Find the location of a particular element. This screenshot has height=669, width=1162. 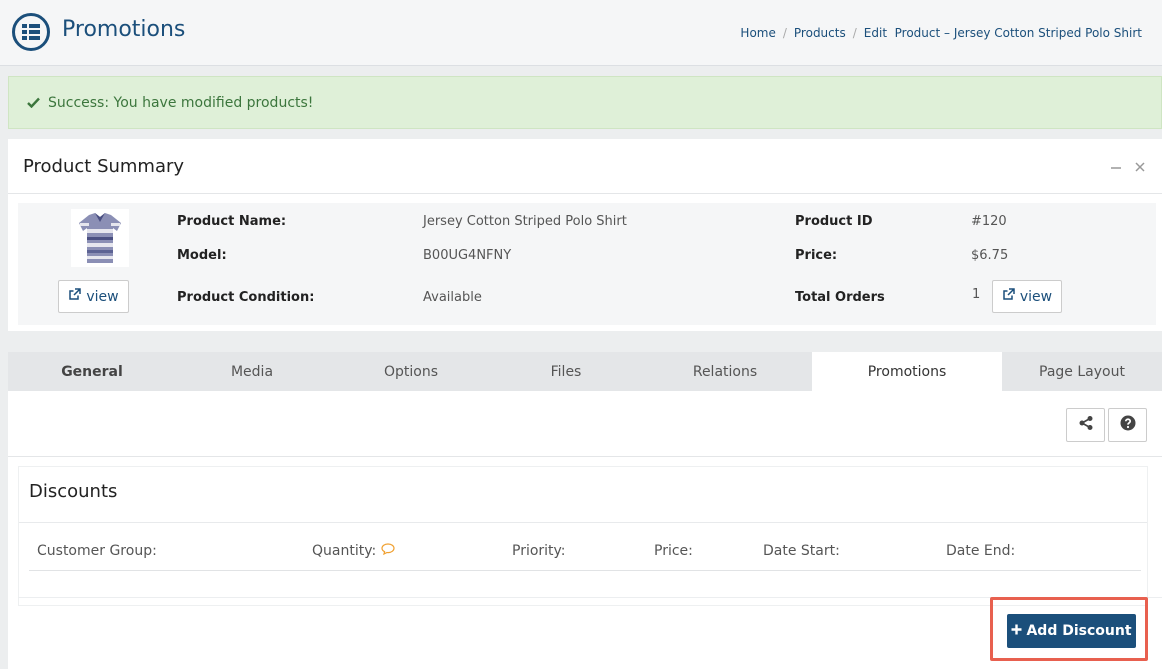

tab-promotions: Promotions is located at coordinates (907, 371).